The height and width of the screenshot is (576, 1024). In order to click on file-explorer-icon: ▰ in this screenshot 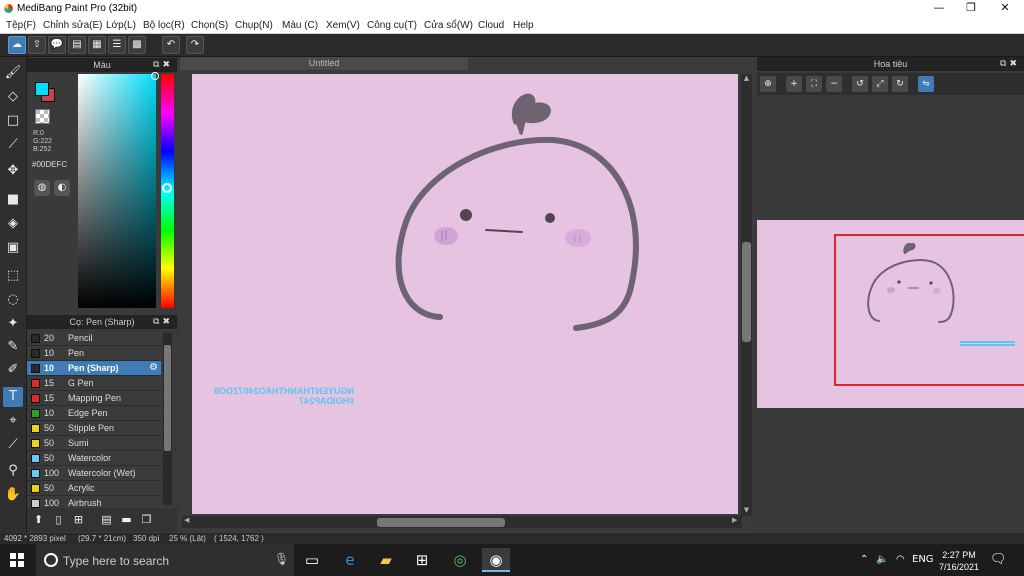, I will do `click(386, 560)`.